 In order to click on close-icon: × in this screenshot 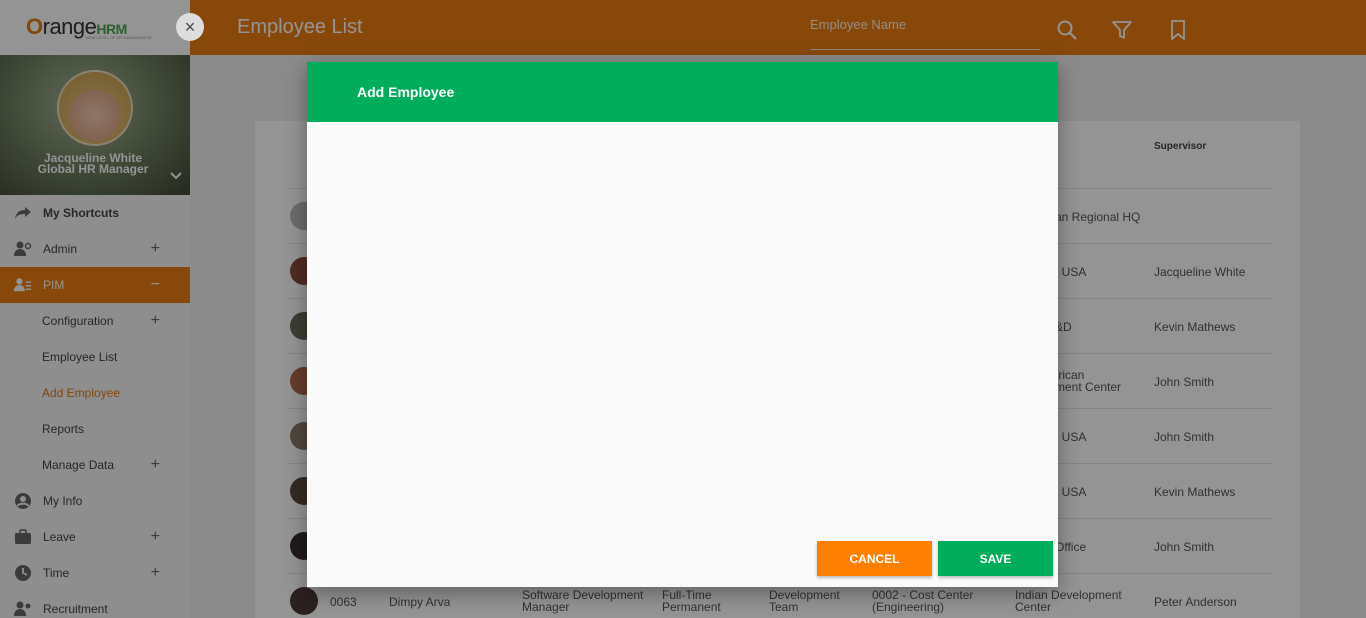, I will do `click(190, 26)`.